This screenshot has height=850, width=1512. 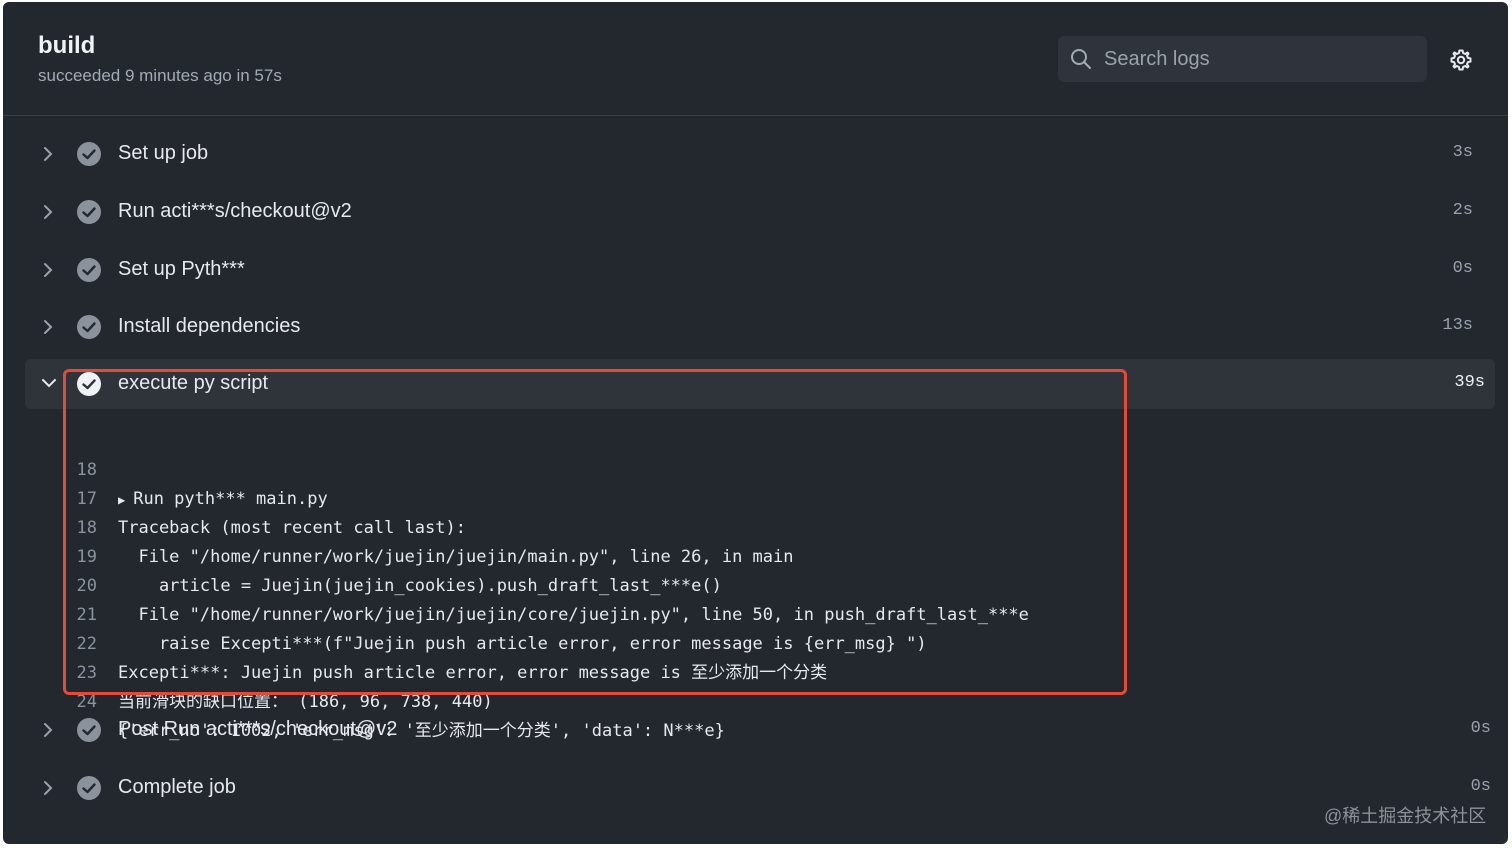 What do you see at coordinates (760, 730) in the screenshot?
I see `step-post-run-checkout: Post Run acti***s/checkout@v2 0s` at bounding box center [760, 730].